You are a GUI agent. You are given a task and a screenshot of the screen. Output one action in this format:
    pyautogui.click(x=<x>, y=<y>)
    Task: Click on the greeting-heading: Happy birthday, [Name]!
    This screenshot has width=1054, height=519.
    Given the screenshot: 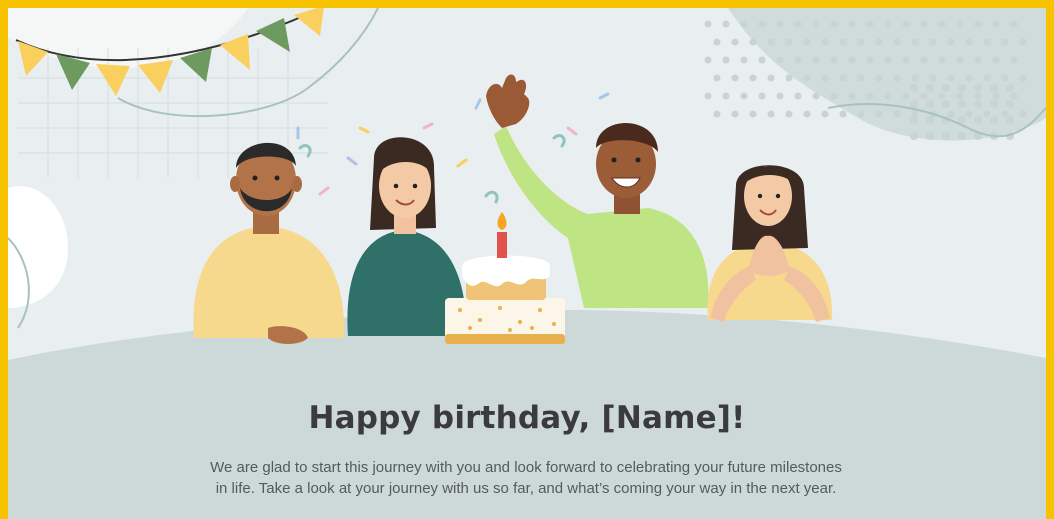 What is the action you would take?
    pyautogui.click(x=527, y=418)
    